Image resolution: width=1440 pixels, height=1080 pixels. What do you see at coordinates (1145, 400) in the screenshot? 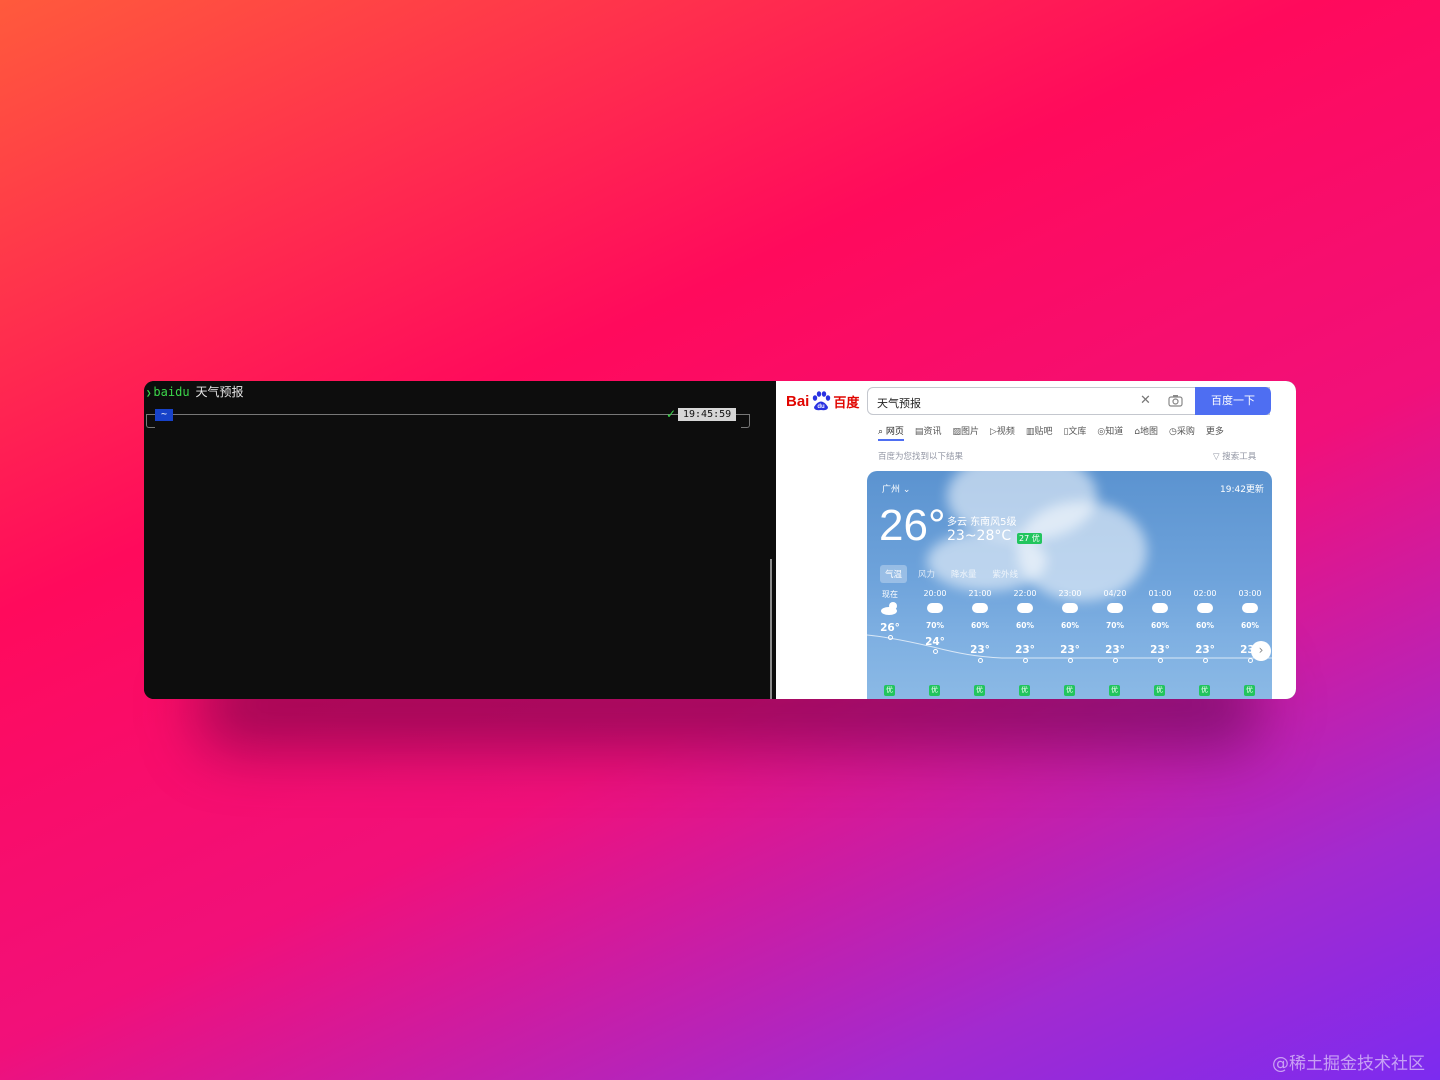
I see `clear-icon: ✕` at bounding box center [1145, 400].